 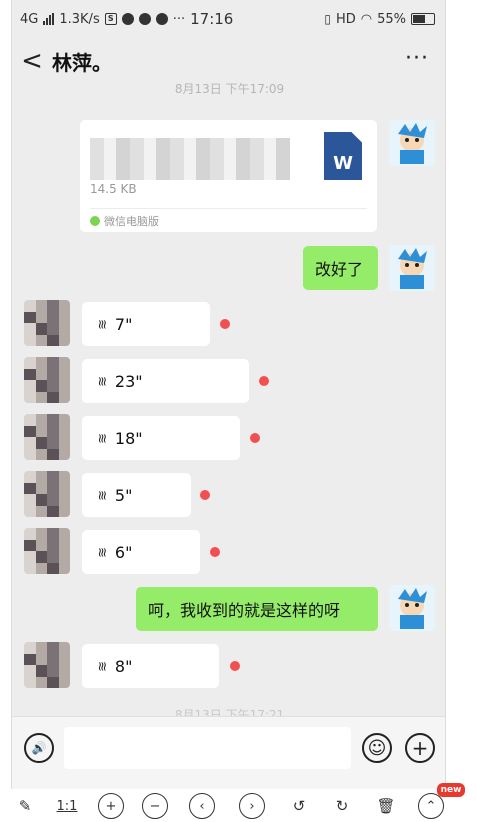 What do you see at coordinates (25, 806) in the screenshot?
I see `edit-icon: ✎` at bounding box center [25, 806].